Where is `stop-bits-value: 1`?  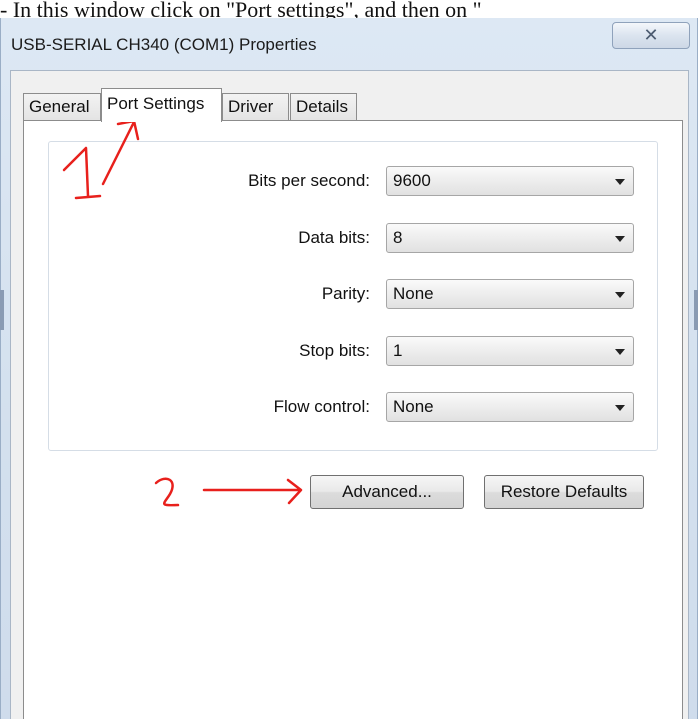 stop-bits-value: 1 is located at coordinates (398, 350).